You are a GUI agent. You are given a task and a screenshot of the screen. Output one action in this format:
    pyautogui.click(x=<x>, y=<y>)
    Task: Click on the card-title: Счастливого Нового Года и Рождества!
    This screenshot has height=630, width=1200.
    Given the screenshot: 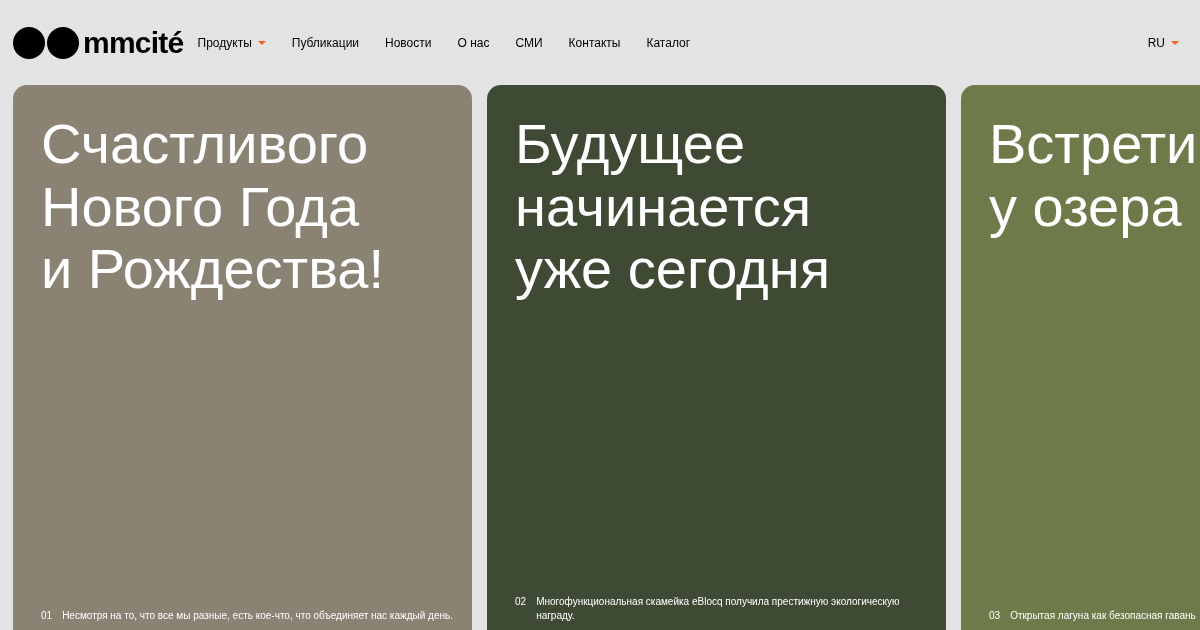 What is the action you would take?
    pyautogui.click(x=213, y=207)
    